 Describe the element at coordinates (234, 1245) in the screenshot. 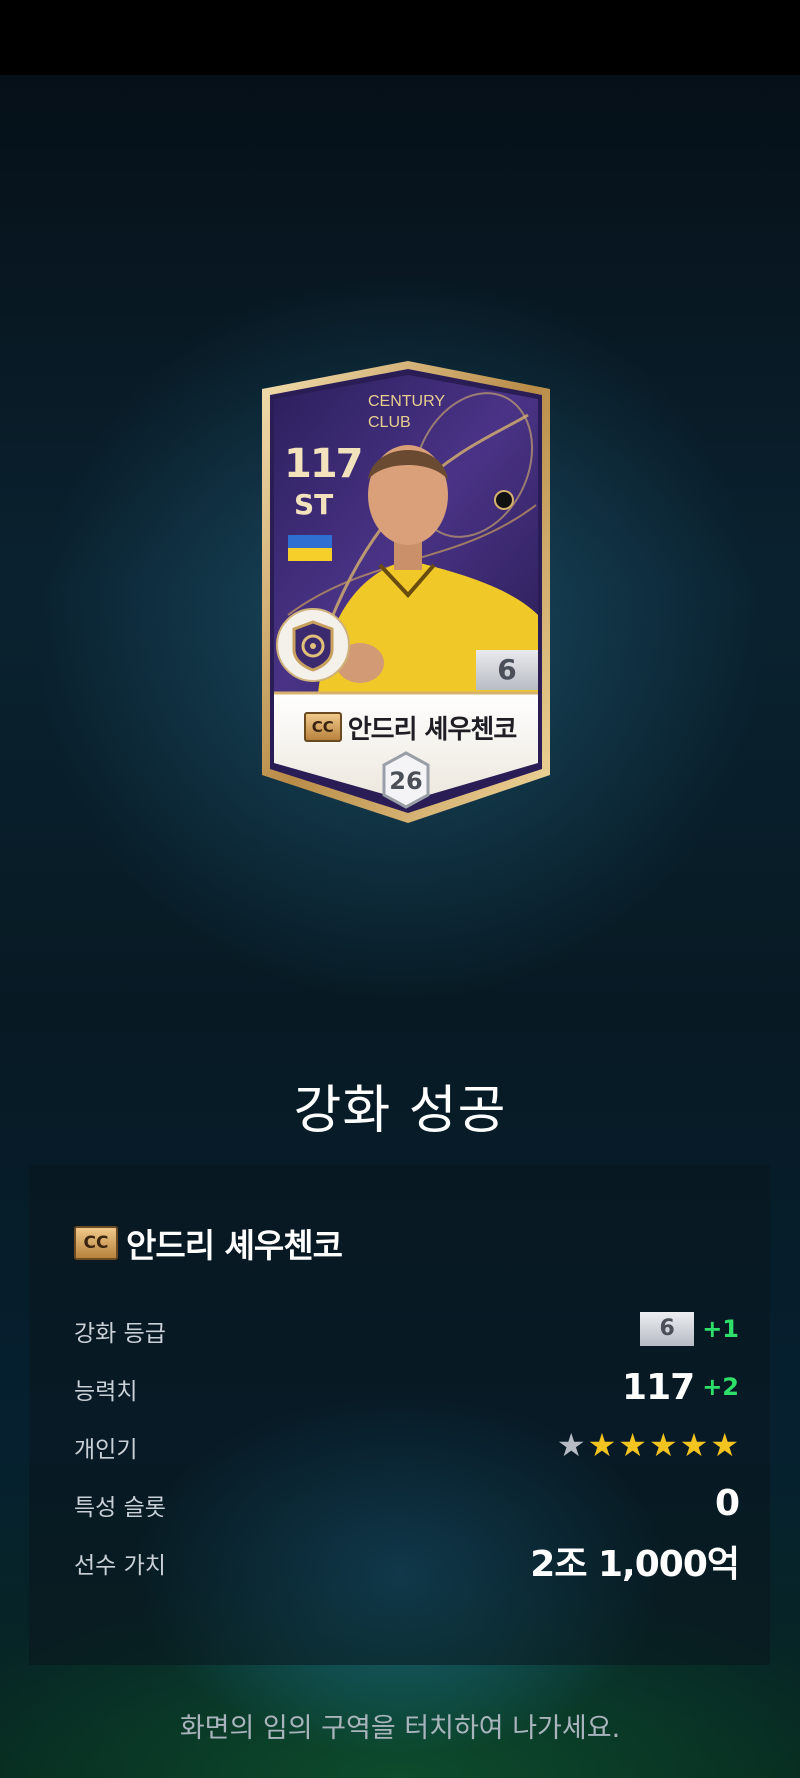

I see `panel-player-name-text: 안드리 셰우첸코` at that location.